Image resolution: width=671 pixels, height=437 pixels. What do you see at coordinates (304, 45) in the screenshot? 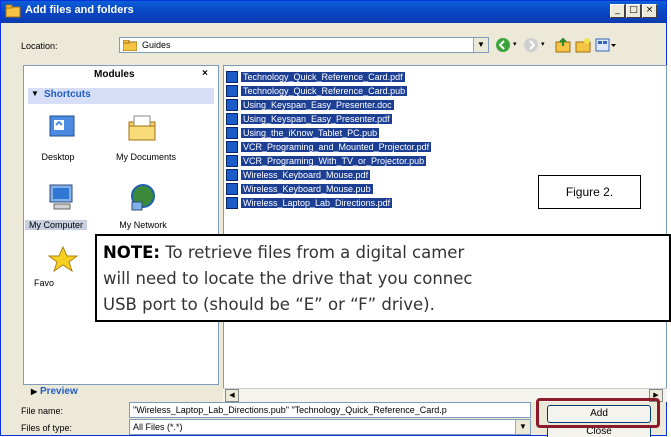
I see `location-combo: Guides ▼` at bounding box center [304, 45].